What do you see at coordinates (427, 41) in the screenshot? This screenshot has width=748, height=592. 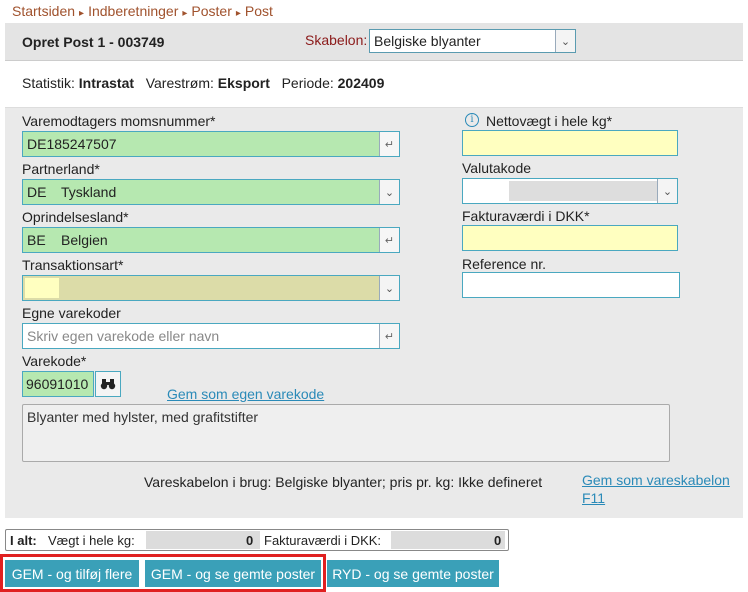 I see `template-select-value: Belgiske blyanter` at bounding box center [427, 41].